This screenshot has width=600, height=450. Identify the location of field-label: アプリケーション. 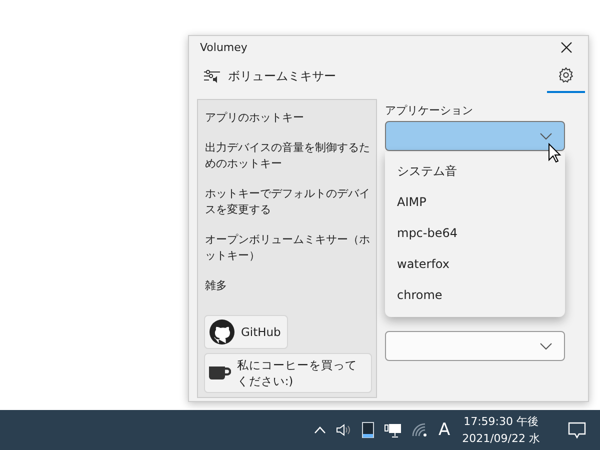
(429, 110).